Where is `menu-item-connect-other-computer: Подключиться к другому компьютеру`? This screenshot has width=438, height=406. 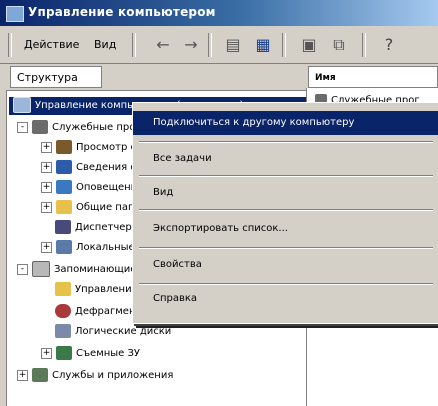
menu-item-connect-other-computer: Подключиться к другому компьютеру is located at coordinates (285, 123).